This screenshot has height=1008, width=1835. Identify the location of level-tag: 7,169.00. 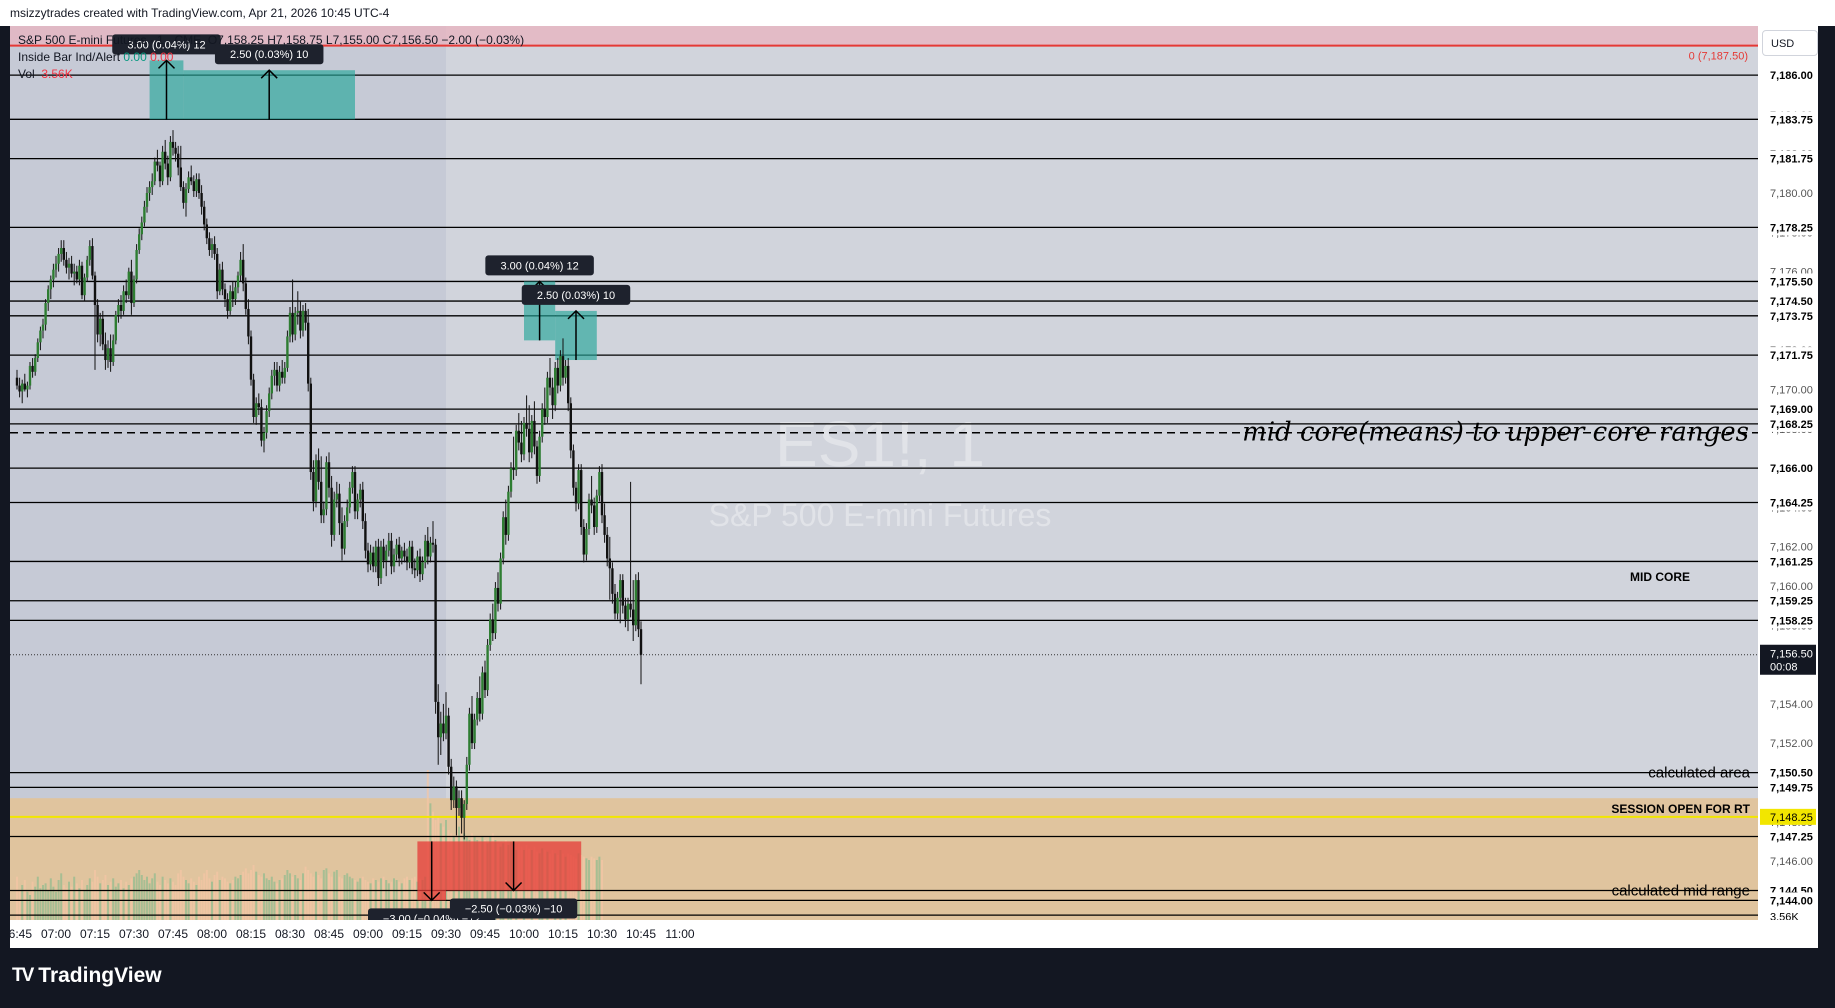
(1791, 410).